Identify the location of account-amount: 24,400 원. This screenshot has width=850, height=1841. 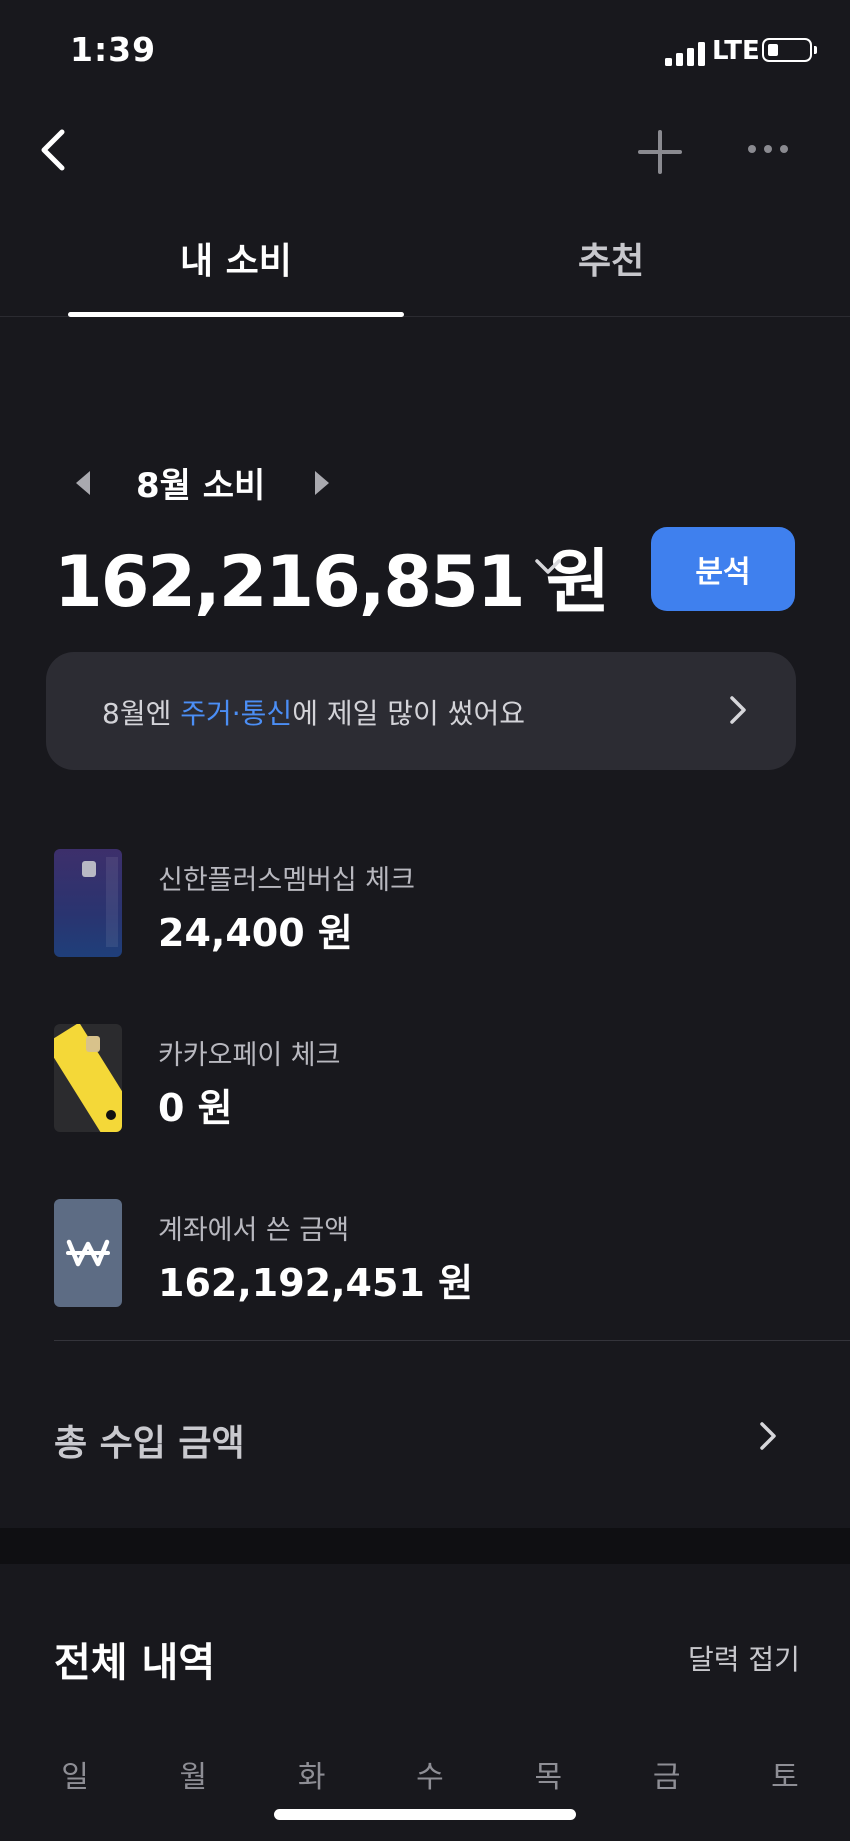
(255, 933).